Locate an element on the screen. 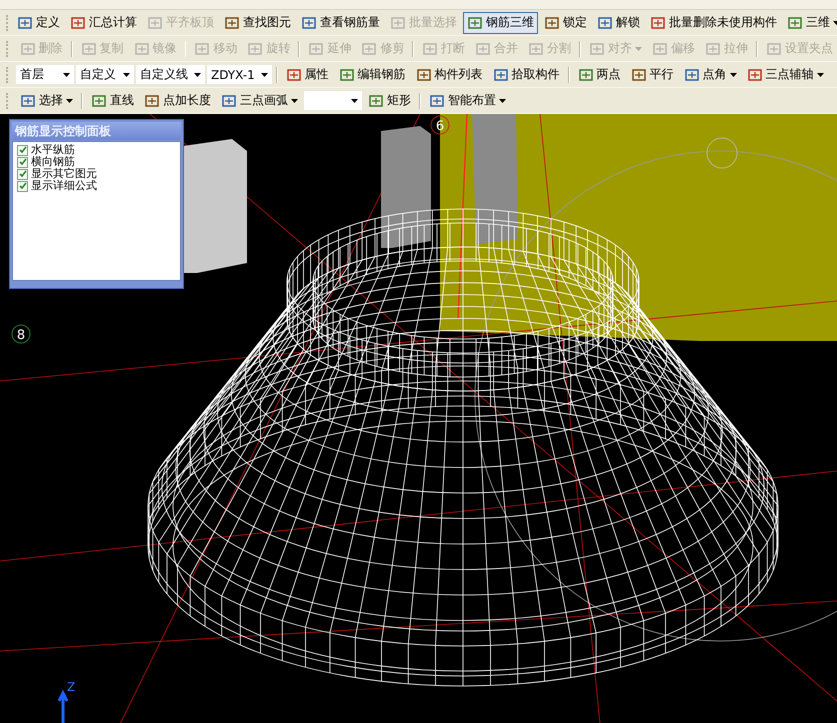 Image resolution: width=837 pixels, height=723 pixels. dropdown-button: 三维 is located at coordinates (810, 23).